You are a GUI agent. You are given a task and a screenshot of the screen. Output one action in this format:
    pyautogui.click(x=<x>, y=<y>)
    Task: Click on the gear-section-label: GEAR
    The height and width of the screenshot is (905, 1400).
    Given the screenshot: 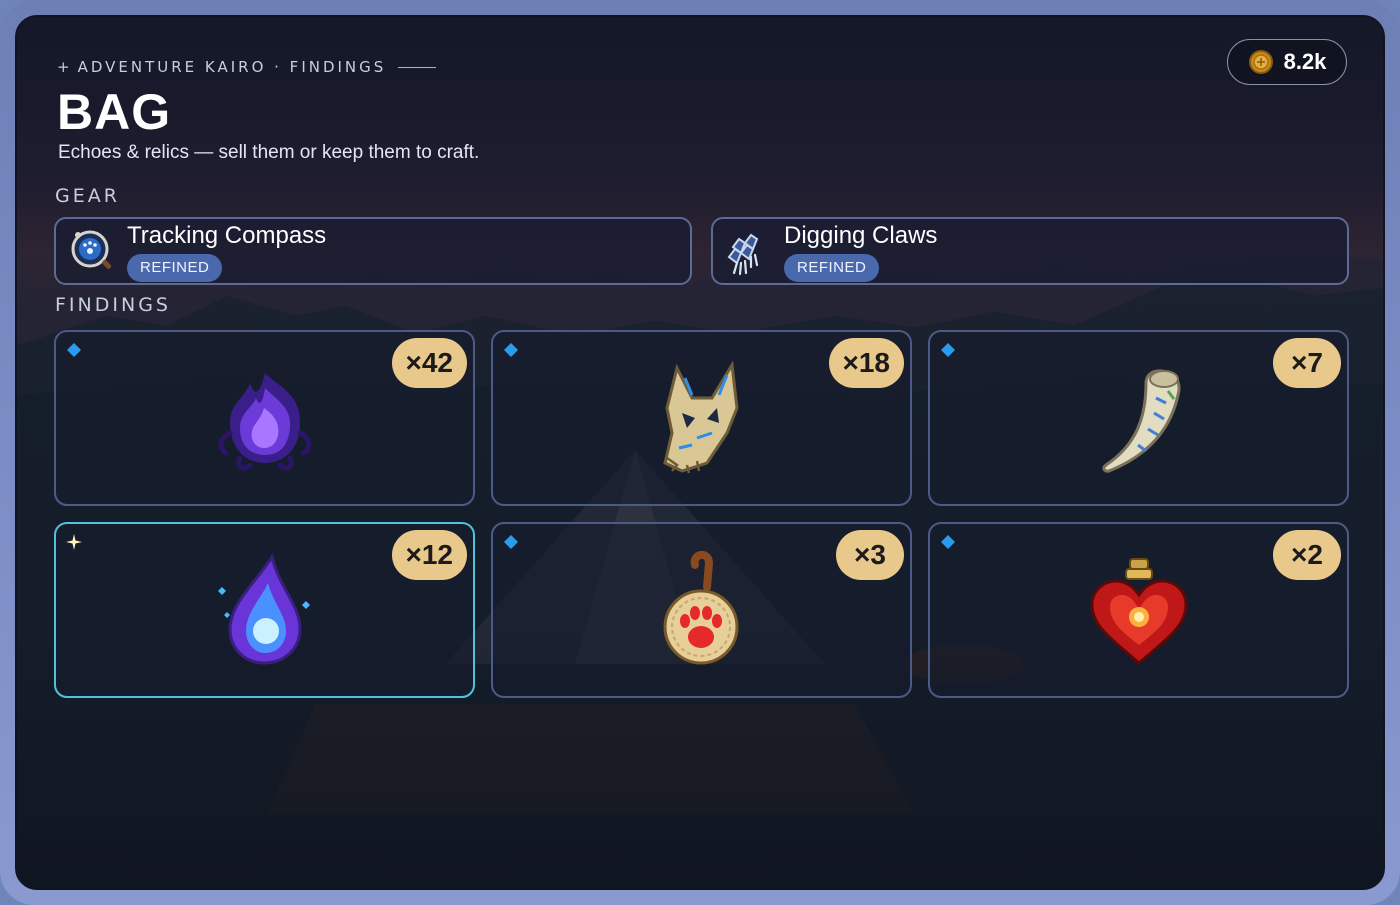 What is the action you would take?
    pyautogui.click(x=87, y=196)
    